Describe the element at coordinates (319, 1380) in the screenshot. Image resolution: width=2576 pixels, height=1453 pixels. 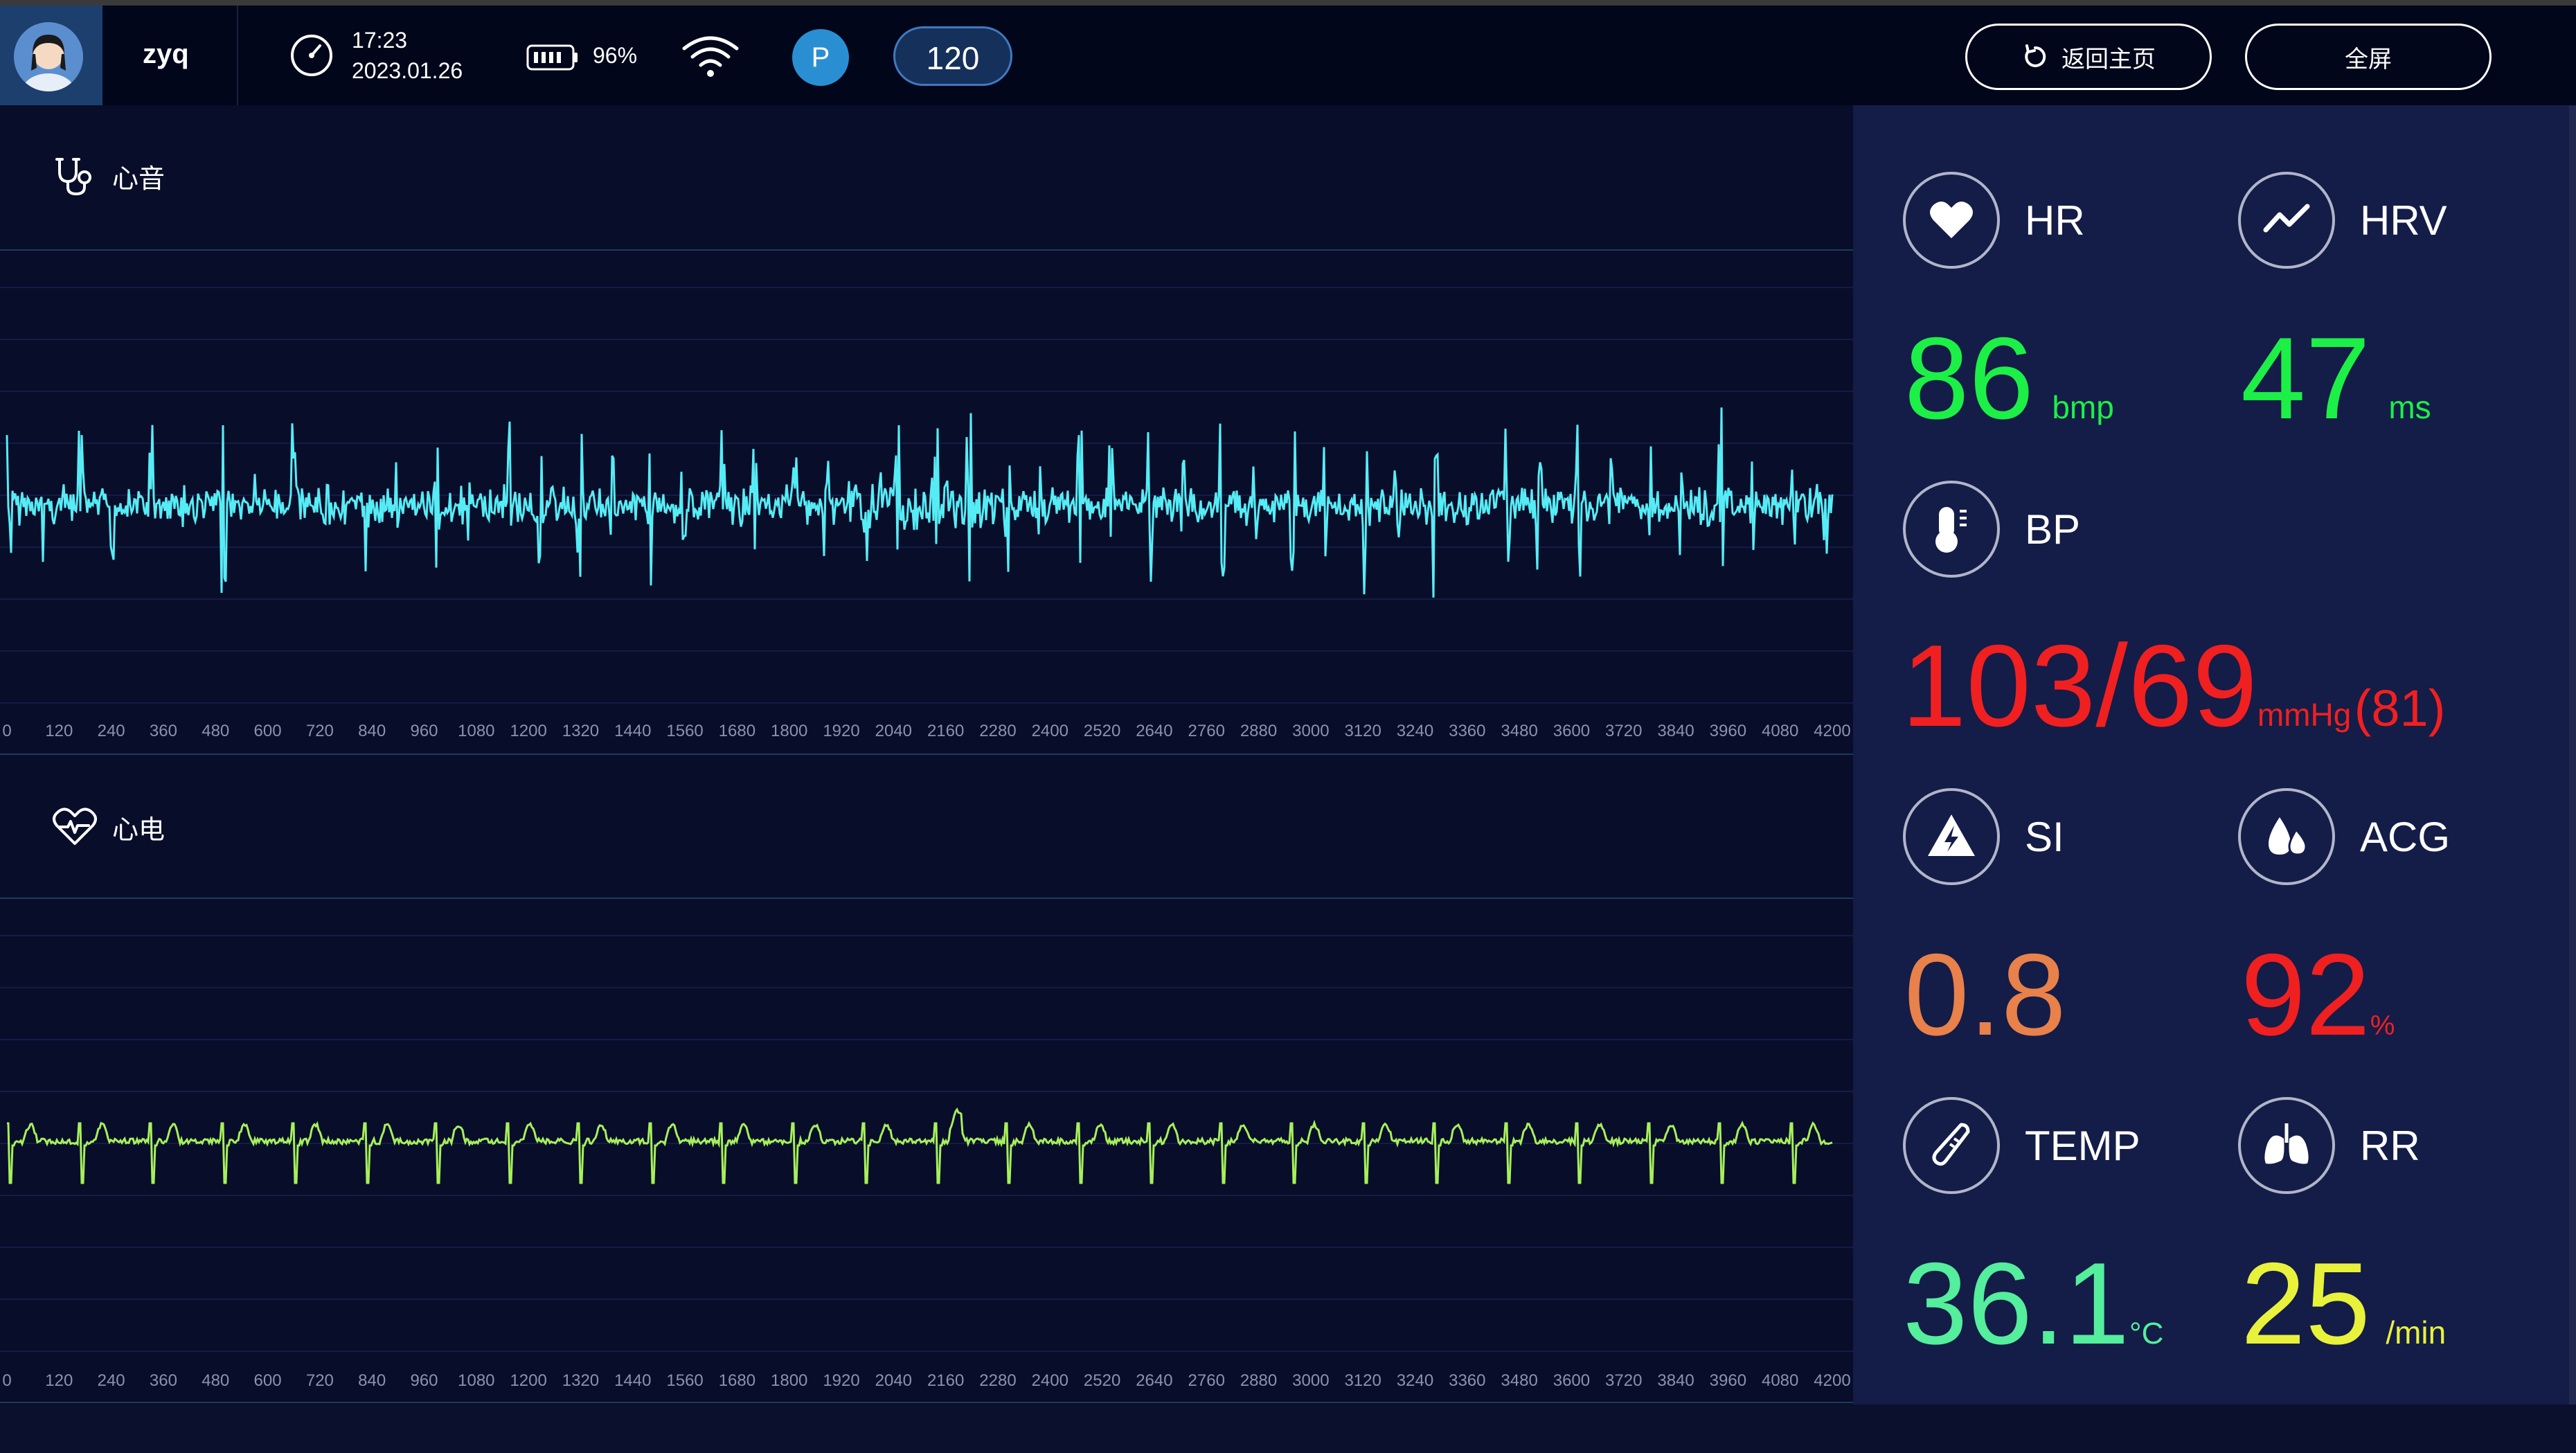
I see `axis-tick-label: 720` at that location.